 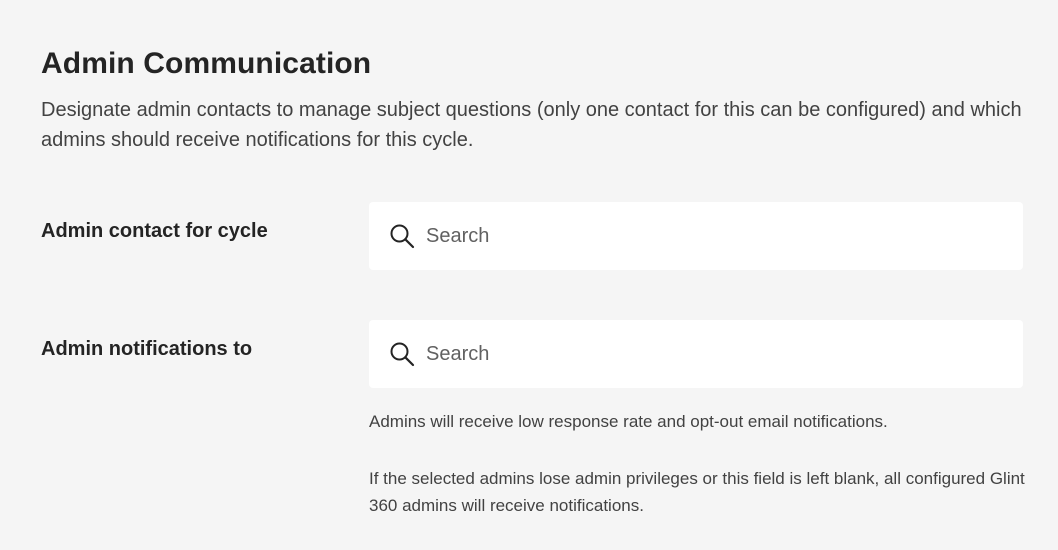 I want to click on admin-notifications-label: Admin notifications to, so click(x=147, y=349).